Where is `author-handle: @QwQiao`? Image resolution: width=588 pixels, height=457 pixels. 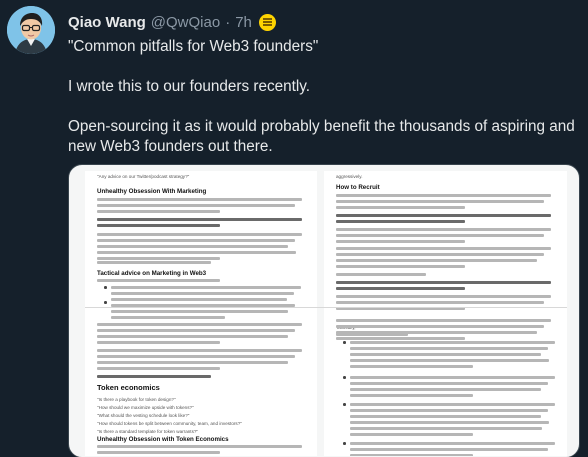 author-handle: @QwQiao is located at coordinates (185, 22).